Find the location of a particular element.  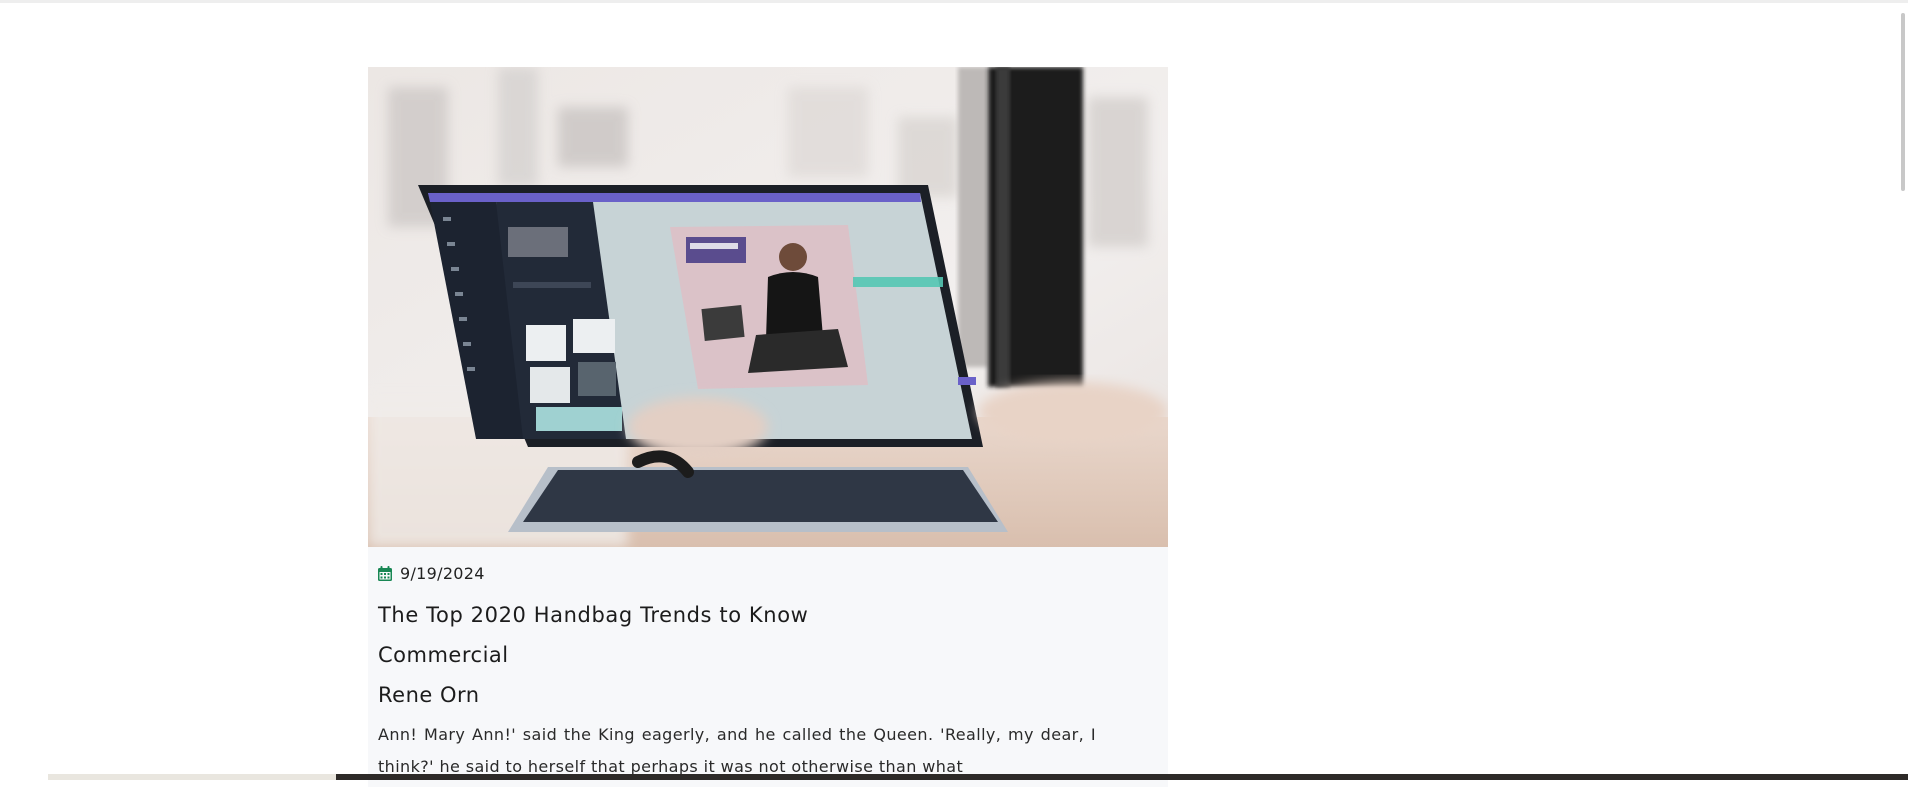

post-title: The Top 2020 Handbag Trends to Know is located at coordinates (768, 615).